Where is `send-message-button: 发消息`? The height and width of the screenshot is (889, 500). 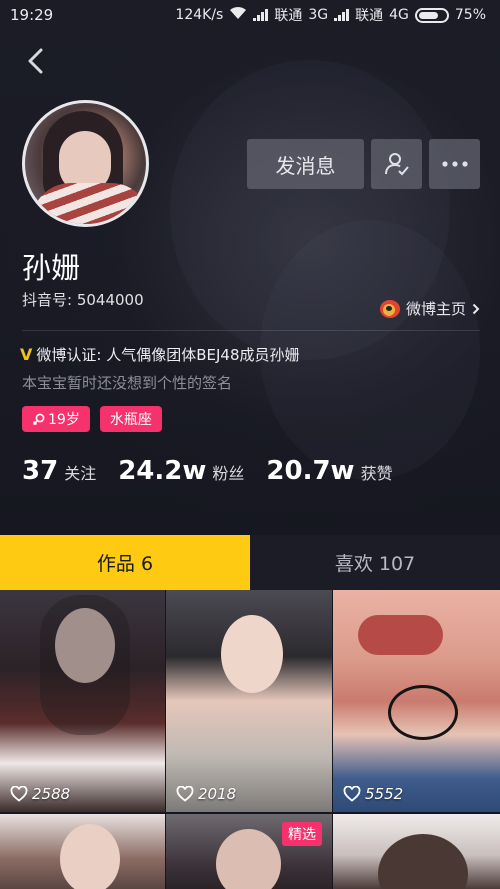
send-message-button: 发消息 is located at coordinates (305, 164).